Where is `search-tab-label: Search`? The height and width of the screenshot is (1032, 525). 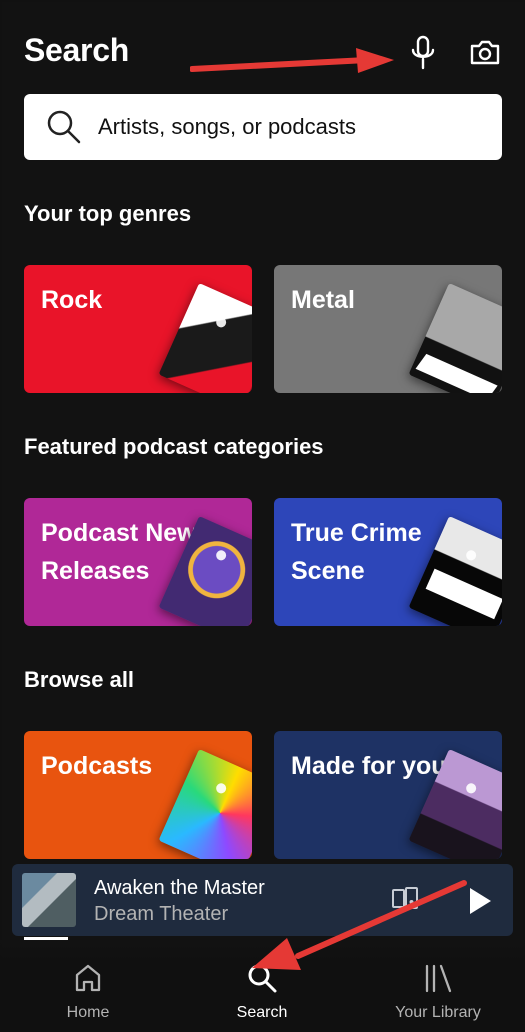 search-tab-label: Search is located at coordinates (262, 1012).